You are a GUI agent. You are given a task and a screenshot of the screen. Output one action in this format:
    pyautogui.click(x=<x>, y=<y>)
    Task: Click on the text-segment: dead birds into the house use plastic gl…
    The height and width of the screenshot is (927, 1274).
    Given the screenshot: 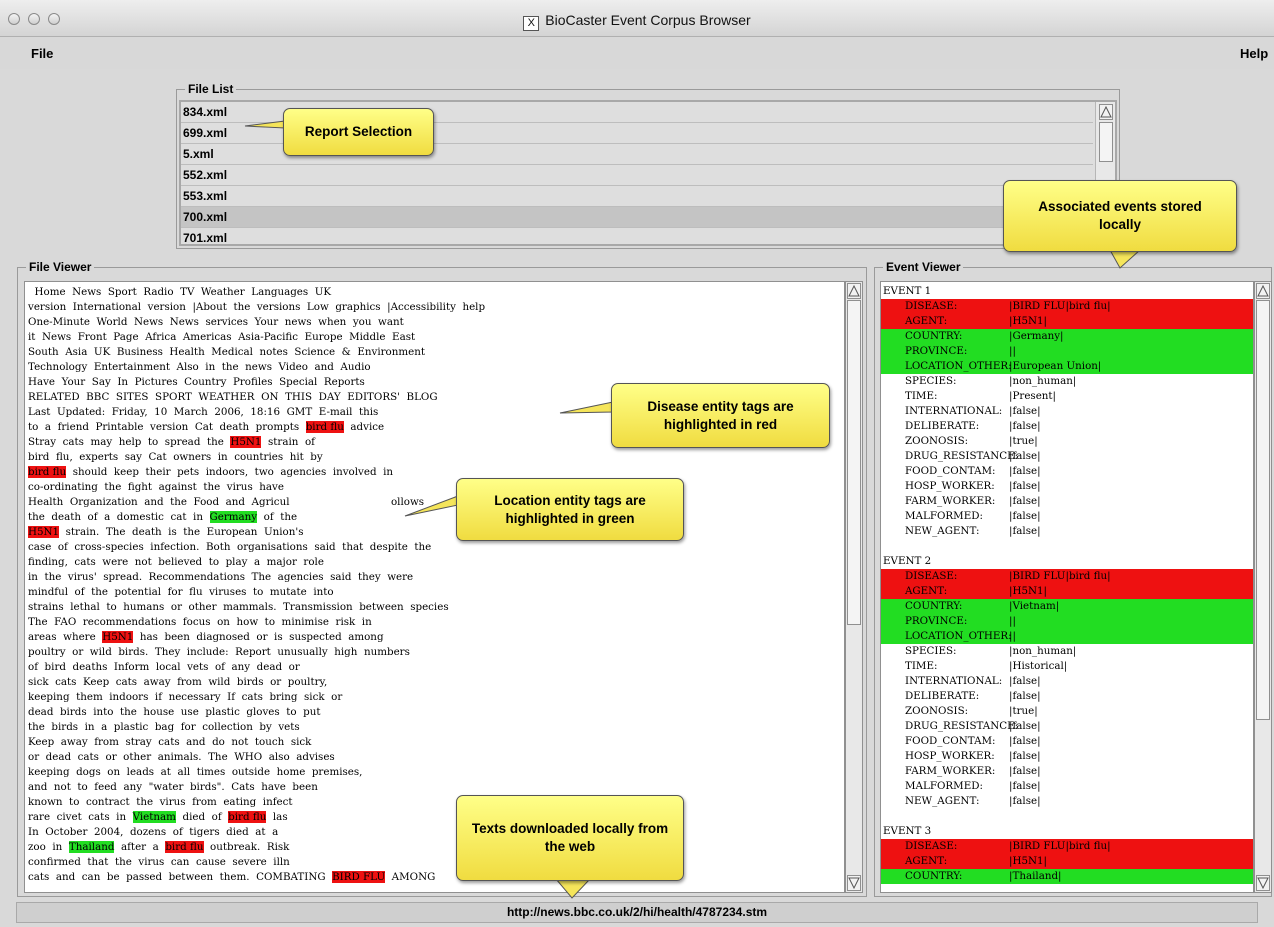 What is the action you would take?
    pyautogui.click(x=174, y=712)
    